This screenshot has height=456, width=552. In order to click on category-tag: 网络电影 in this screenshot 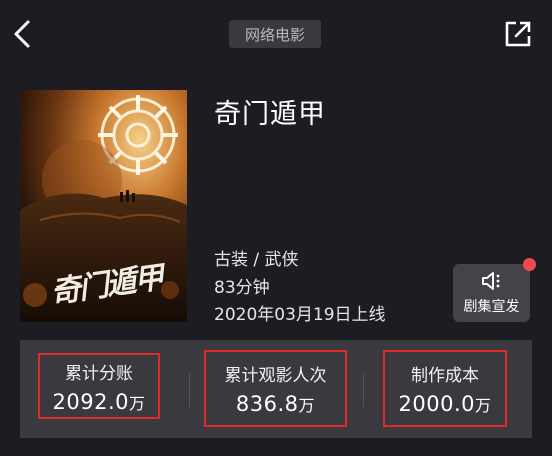, I will do `click(275, 34)`.